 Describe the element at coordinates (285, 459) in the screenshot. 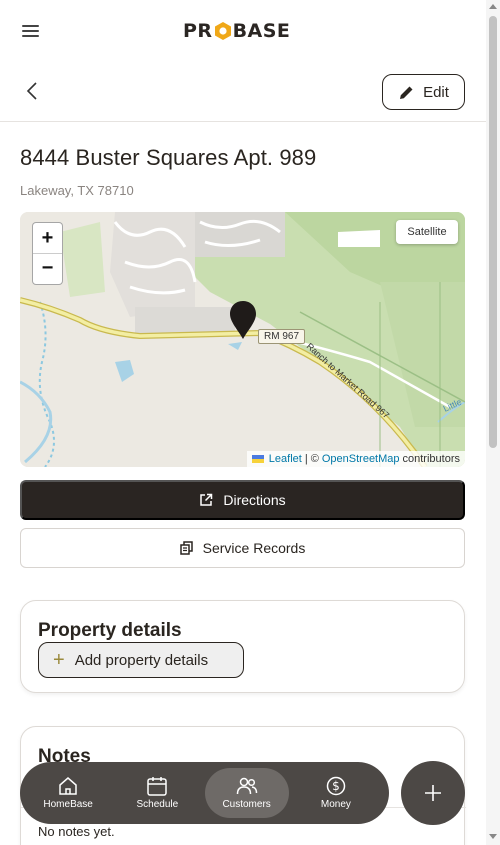

I see `leaflet-link: Leaflet` at that location.